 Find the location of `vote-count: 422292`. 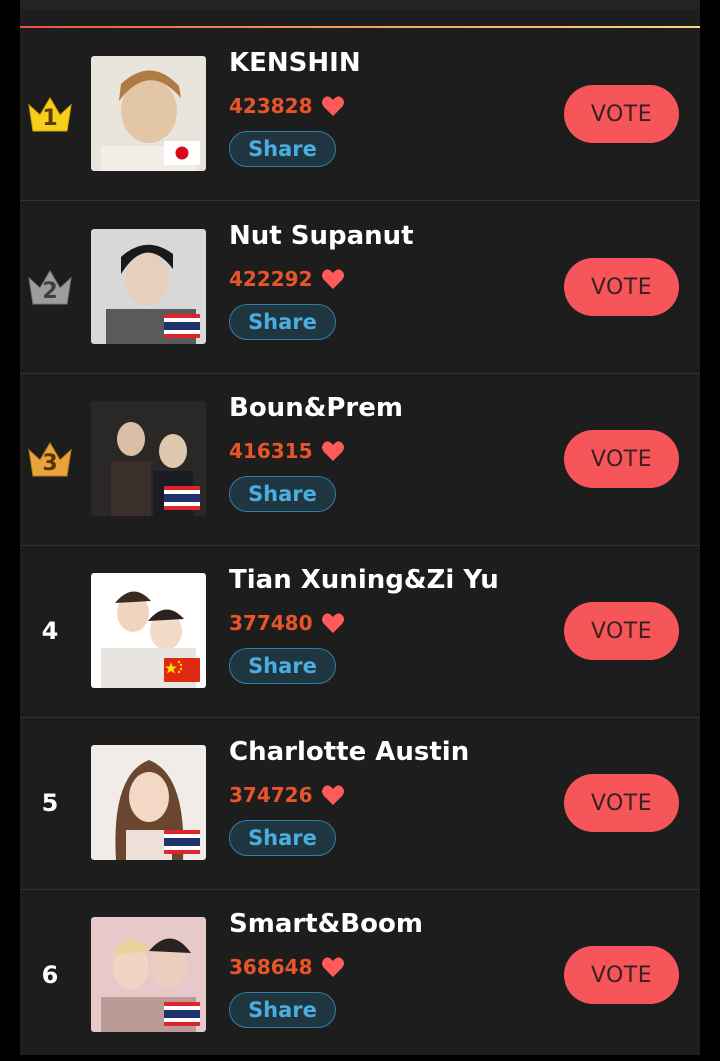

vote-count: 422292 is located at coordinates (287, 279).